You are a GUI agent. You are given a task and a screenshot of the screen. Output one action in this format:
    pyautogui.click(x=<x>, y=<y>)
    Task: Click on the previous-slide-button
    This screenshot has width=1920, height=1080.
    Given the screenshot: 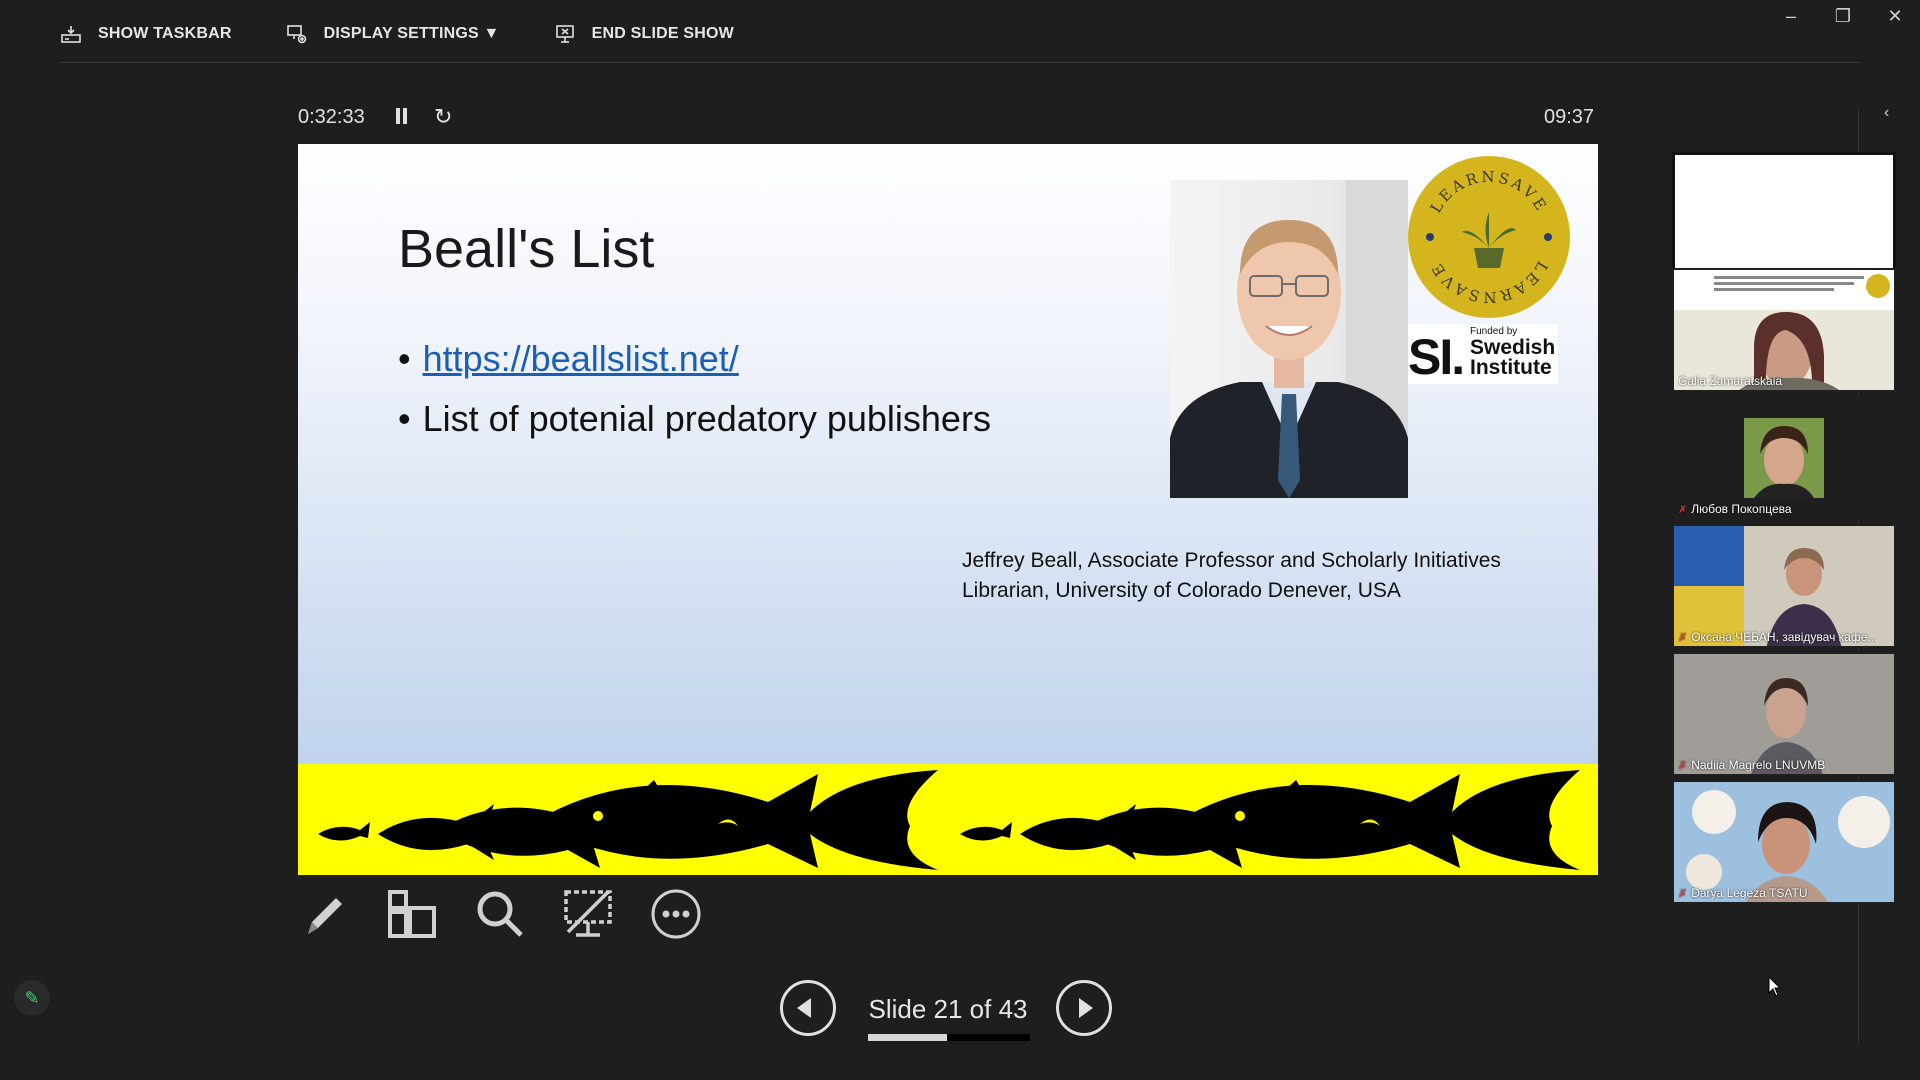 What is the action you would take?
    pyautogui.click(x=808, y=1008)
    